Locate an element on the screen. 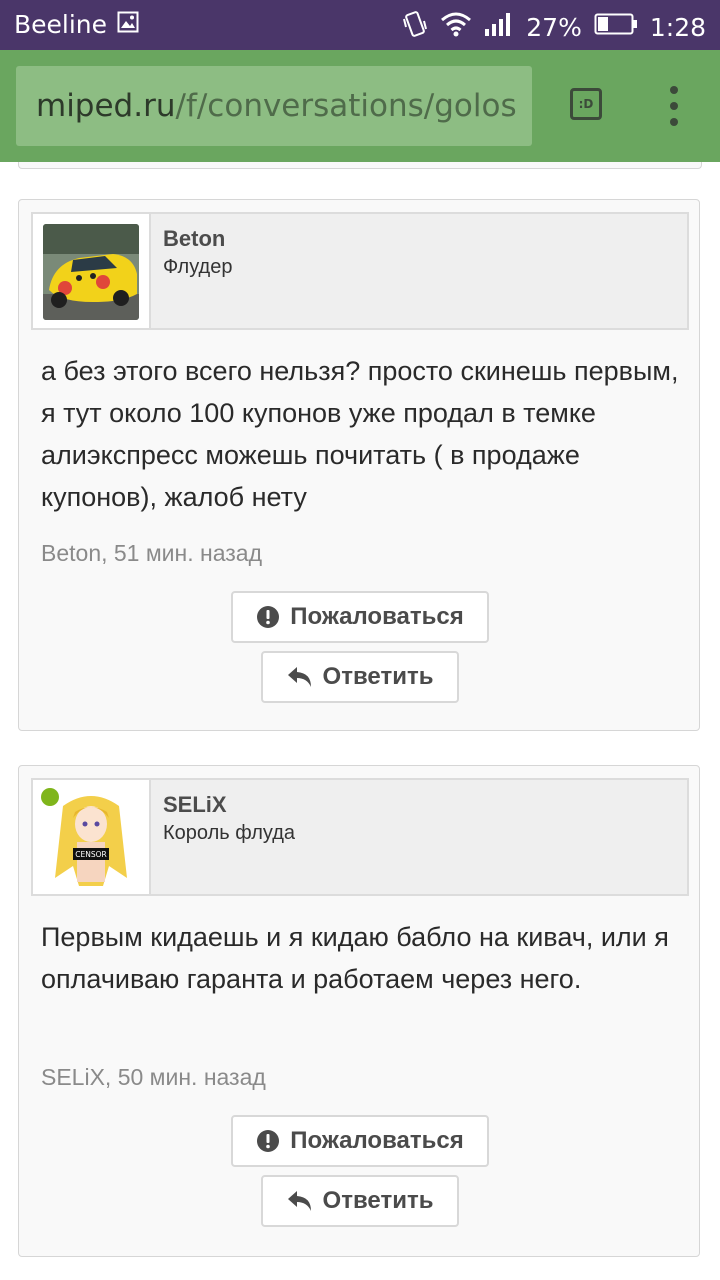  wifi-icon is located at coordinates (456, 27).